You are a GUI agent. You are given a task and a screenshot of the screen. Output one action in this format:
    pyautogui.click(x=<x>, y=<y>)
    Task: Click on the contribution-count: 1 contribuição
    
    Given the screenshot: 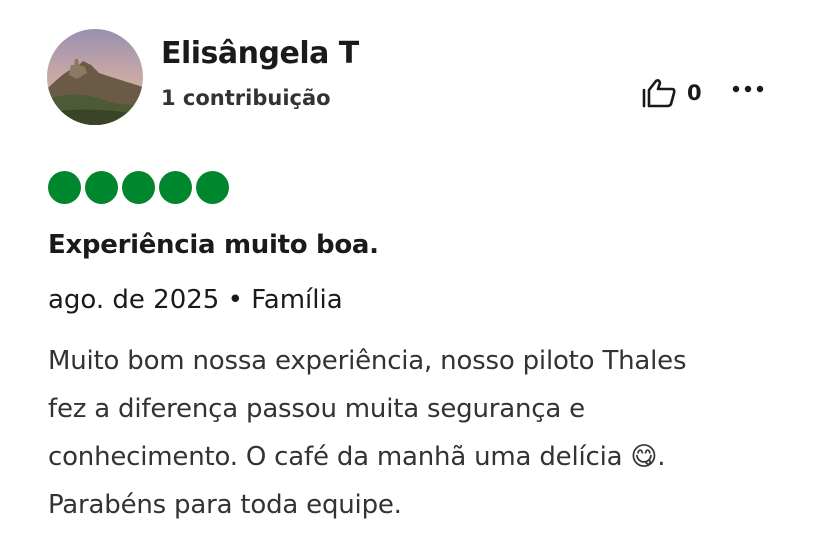 What is the action you would take?
    pyautogui.click(x=246, y=98)
    